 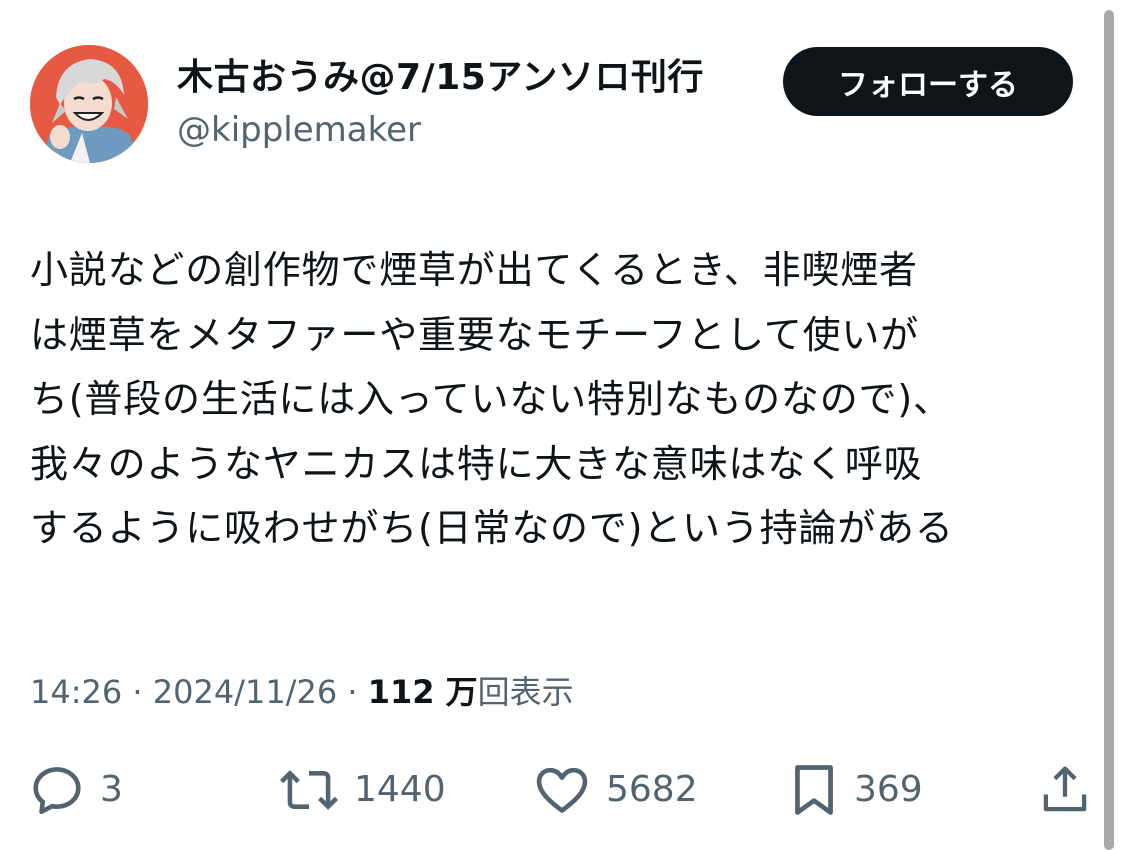 What do you see at coordinates (309, 790) in the screenshot?
I see `retweet-icon` at bounding box center [309, 790].